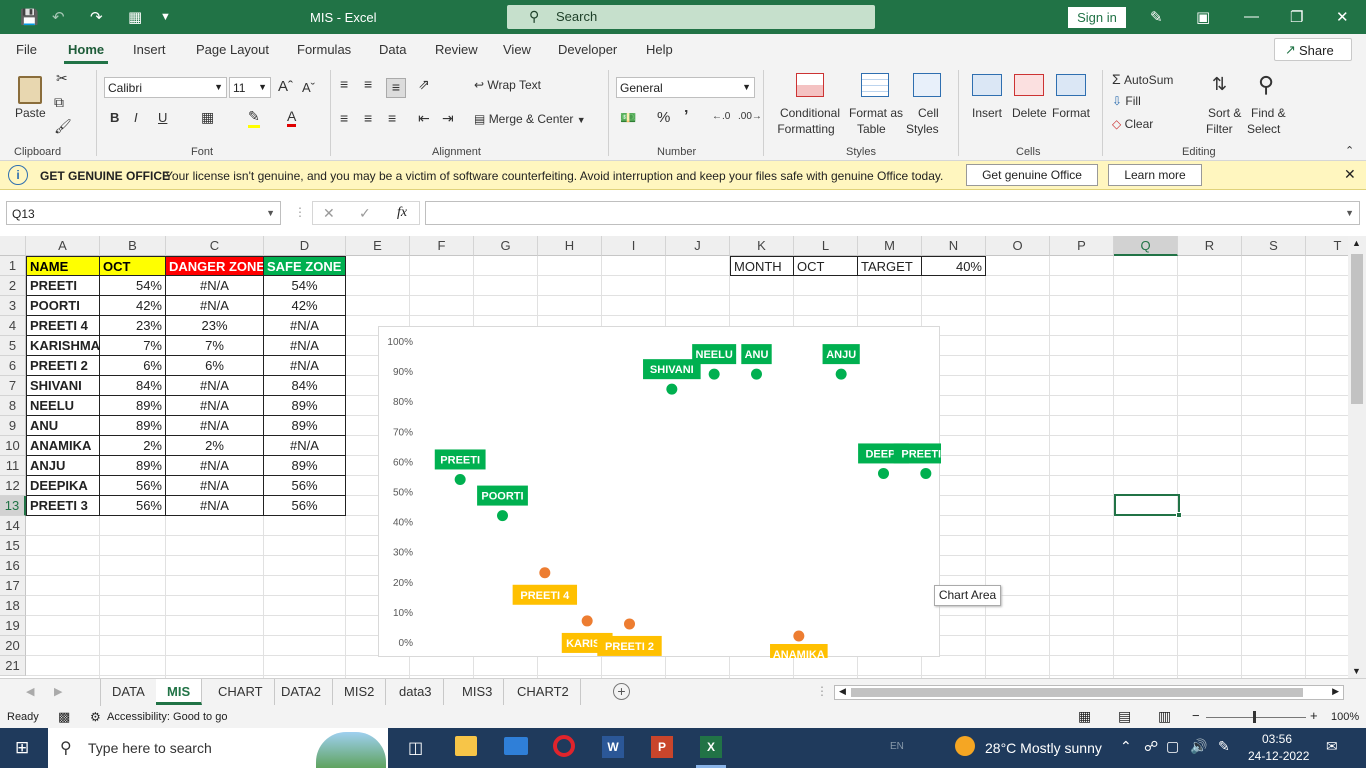 This screenshot has width=1366, height=768. Describe the element at coordinates (506, 246) in the screenshot. I see `column-header: G` at that location.